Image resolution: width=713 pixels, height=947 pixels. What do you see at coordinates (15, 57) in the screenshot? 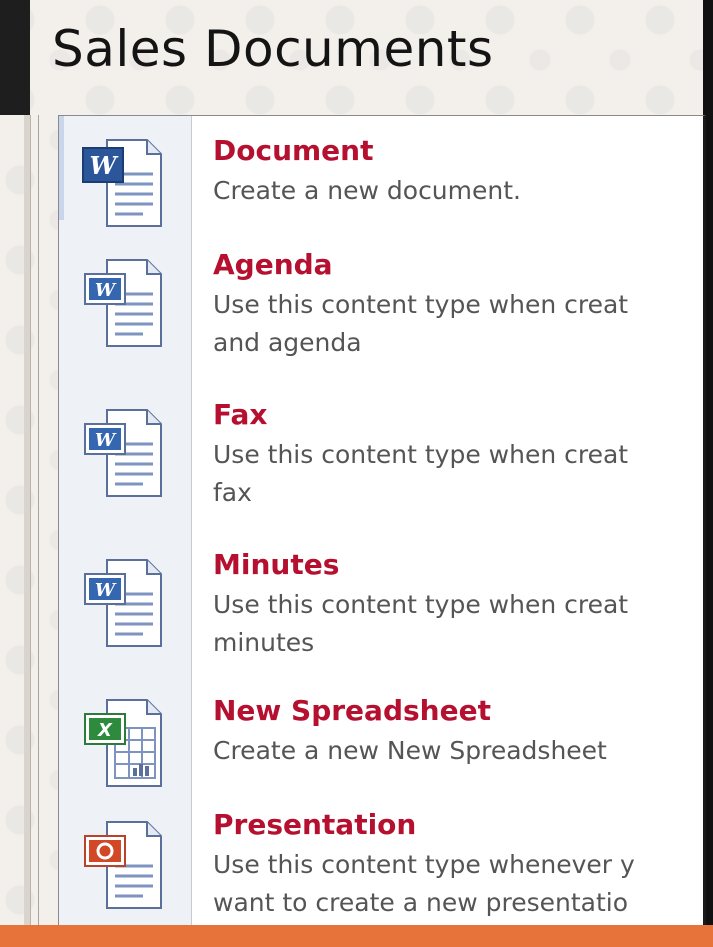
I see `dark-corner` at bounding box center [15, 57].